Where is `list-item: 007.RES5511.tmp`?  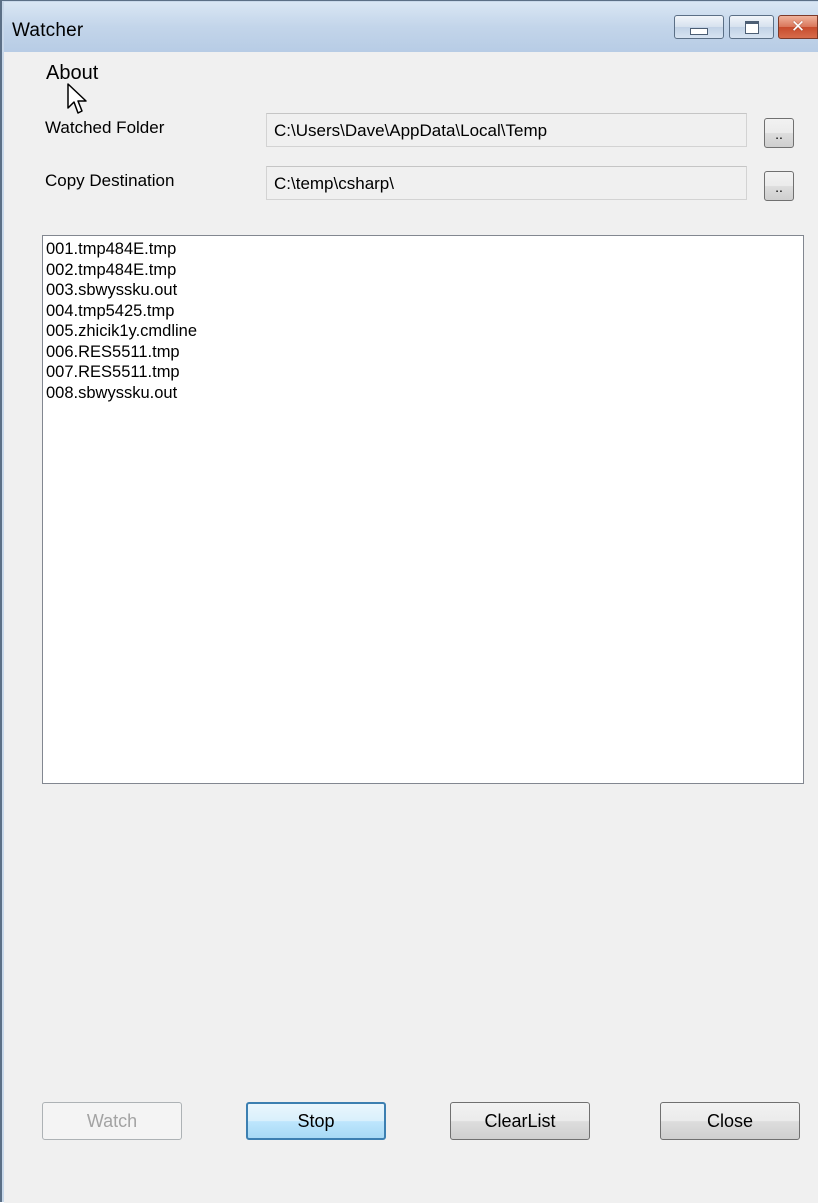 list-item: 007.RES5511.tmp is located at coordinates (423, 372).